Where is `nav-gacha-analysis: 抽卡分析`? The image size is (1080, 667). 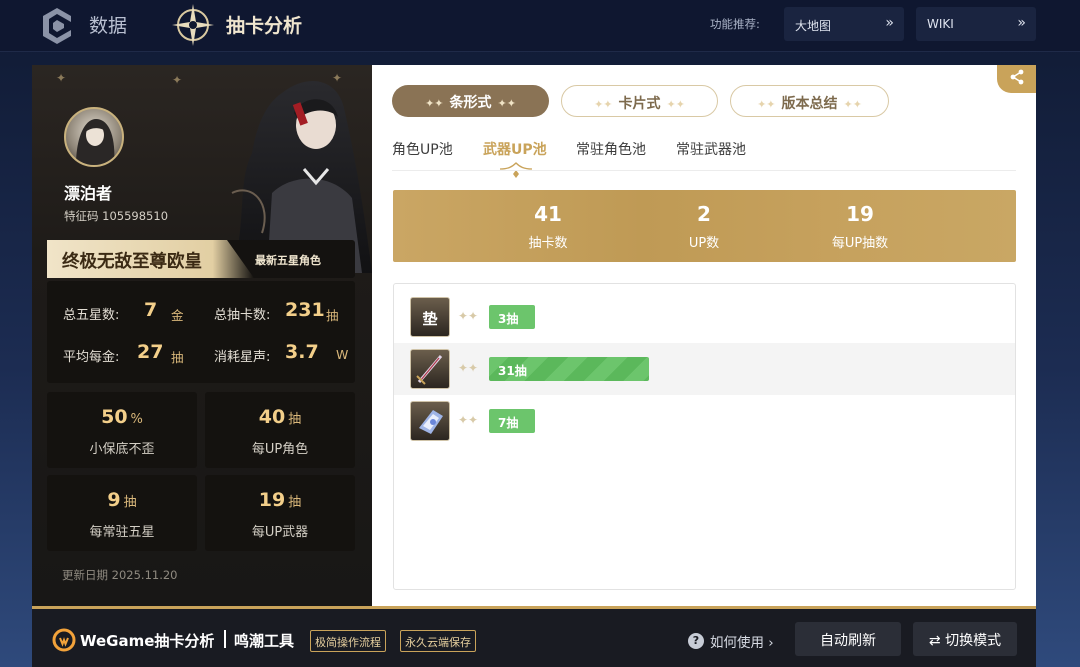
nav-gacha-analysis: 抽卡分析 is located at coordinates (264, 24).